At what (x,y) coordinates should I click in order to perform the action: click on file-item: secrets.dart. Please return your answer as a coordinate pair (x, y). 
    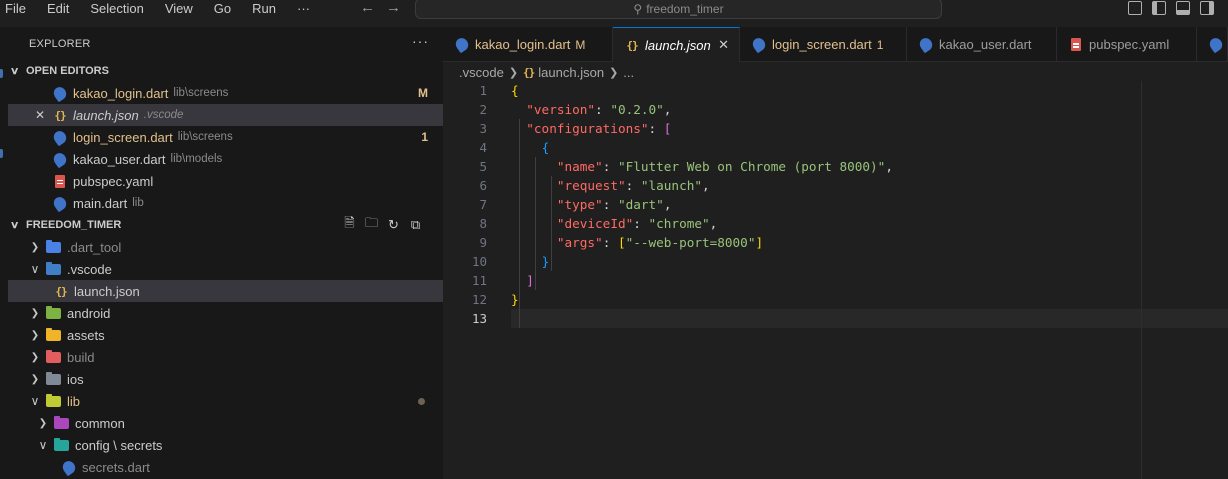
    Looking at the image, I should click on (225, 467).